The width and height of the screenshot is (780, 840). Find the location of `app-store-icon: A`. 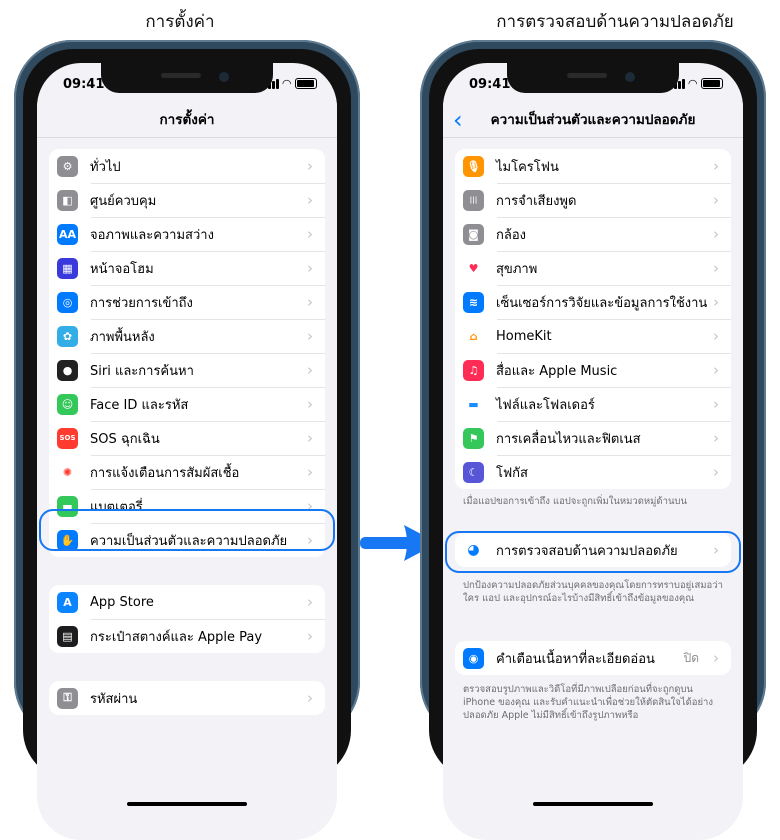

app-store-icon: A is located at coordinates (67, 602).